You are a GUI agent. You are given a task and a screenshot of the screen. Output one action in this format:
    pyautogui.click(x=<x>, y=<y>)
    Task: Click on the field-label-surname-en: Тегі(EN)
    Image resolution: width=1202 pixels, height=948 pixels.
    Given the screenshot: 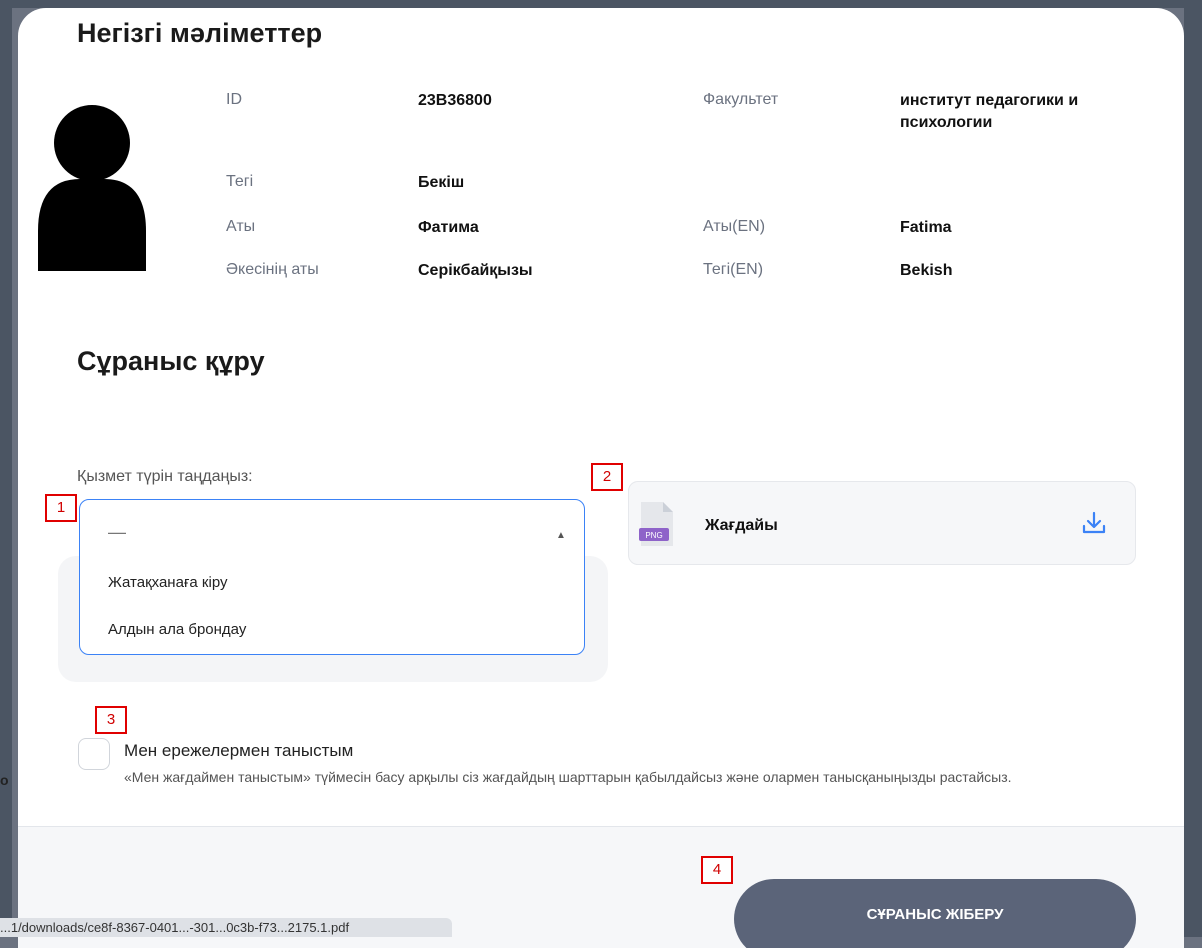 What is the action you would take?
    pyautogui.click(x=733, y=269)
    